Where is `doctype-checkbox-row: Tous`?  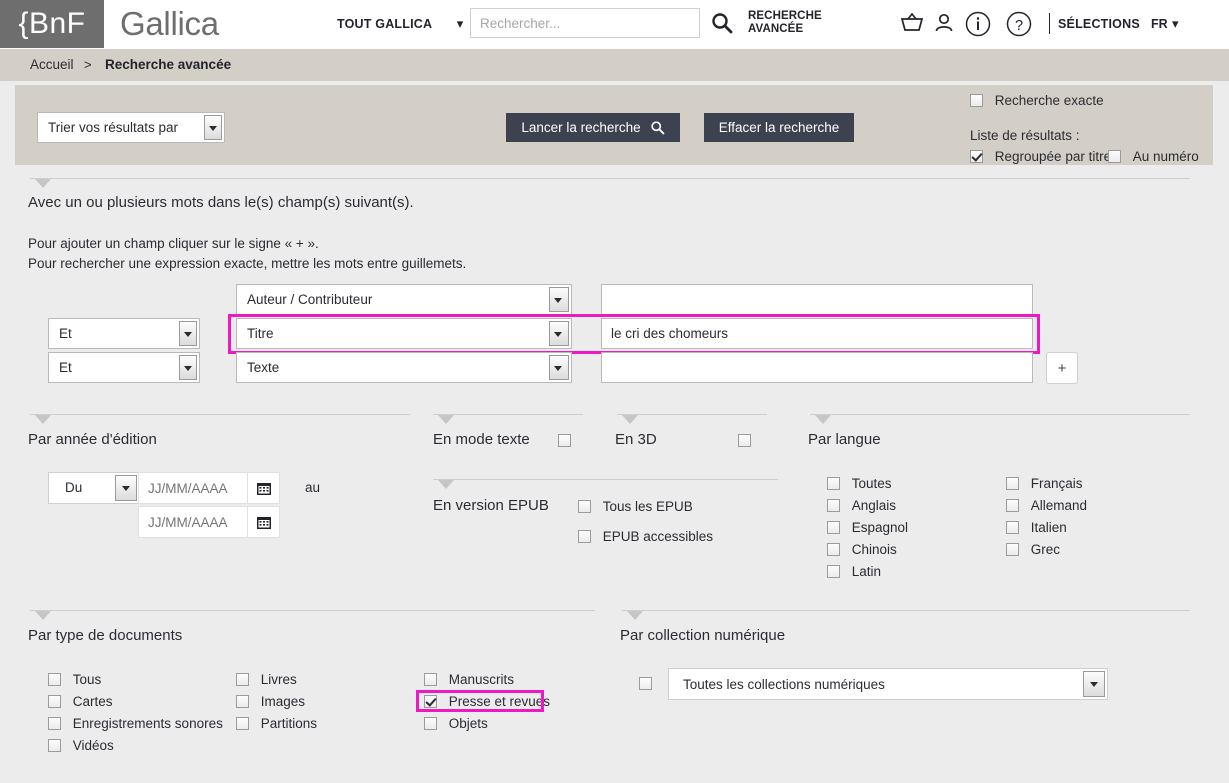 doctype-checkbox-row: Tous is located at coordinates (74, 679).